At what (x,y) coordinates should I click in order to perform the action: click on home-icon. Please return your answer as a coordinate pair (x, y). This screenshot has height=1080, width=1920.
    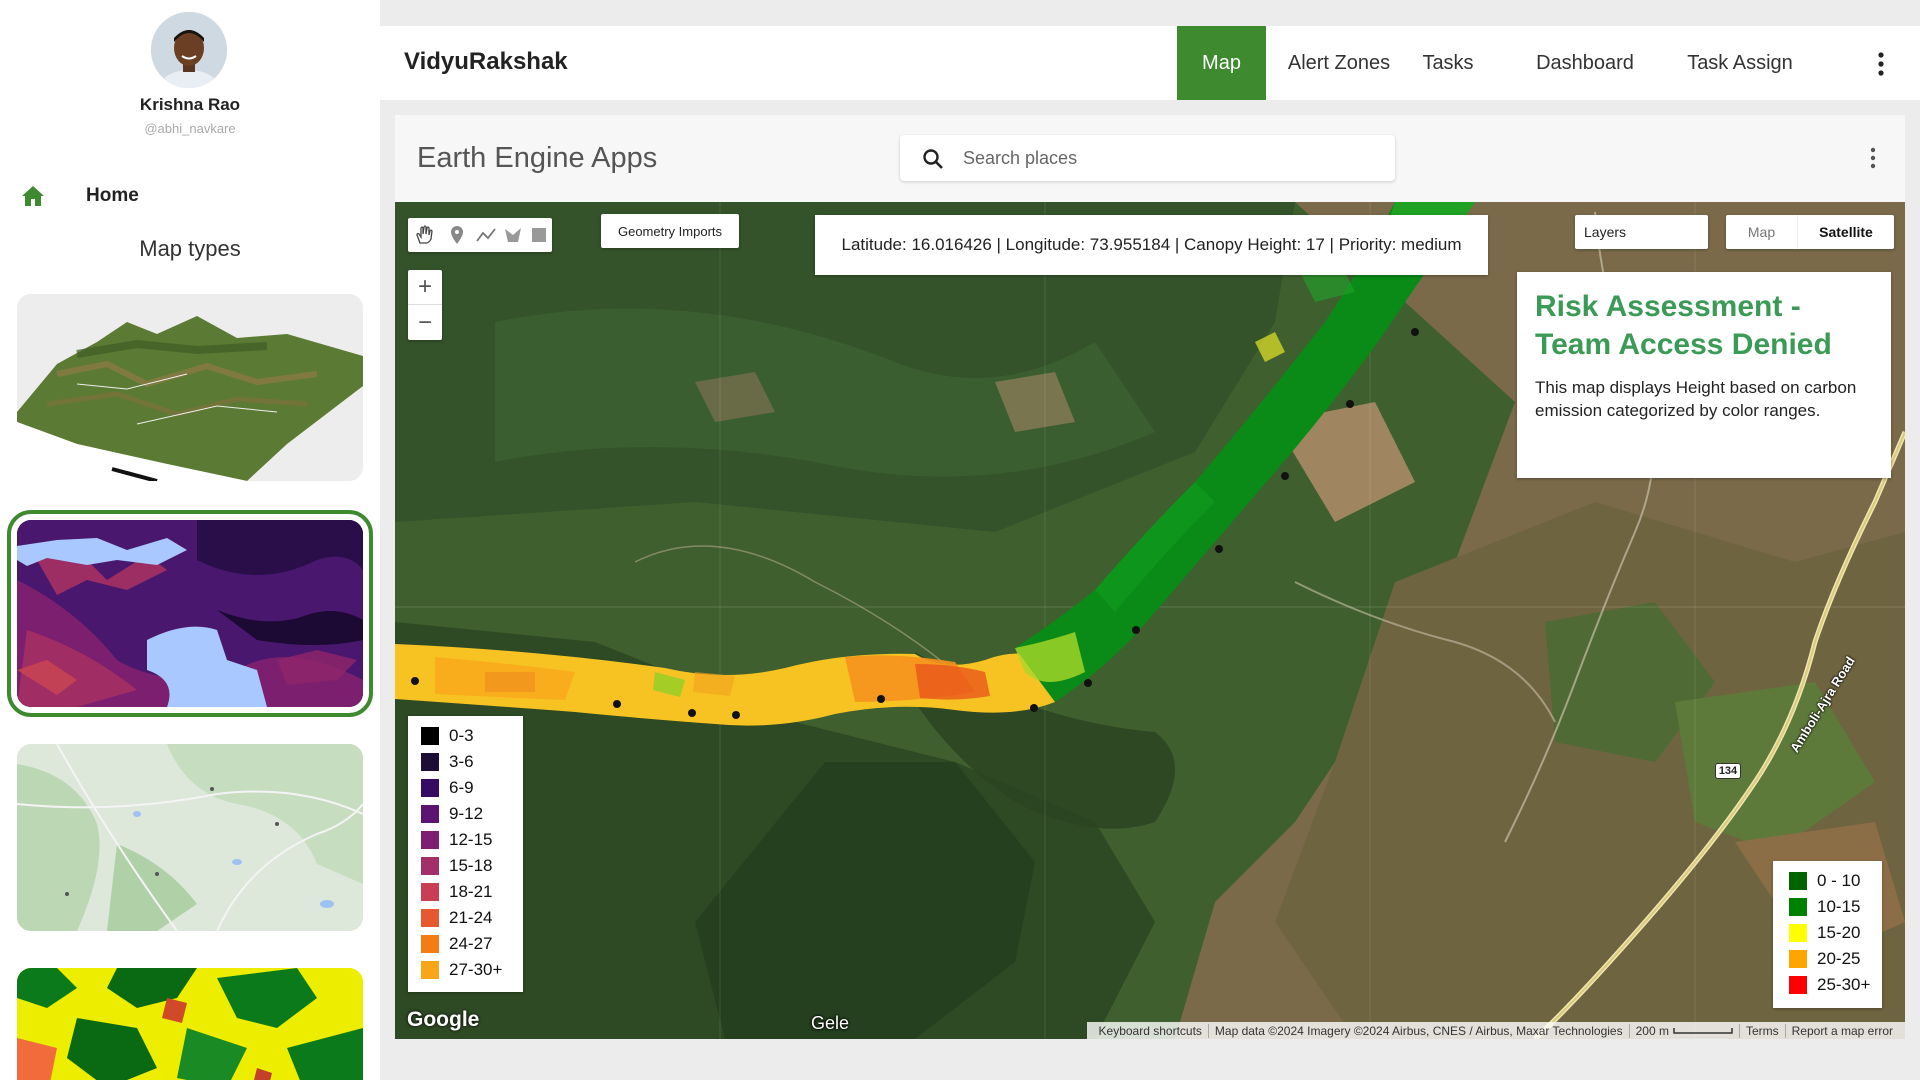
    Looking at the image, I should click on (33, 196).